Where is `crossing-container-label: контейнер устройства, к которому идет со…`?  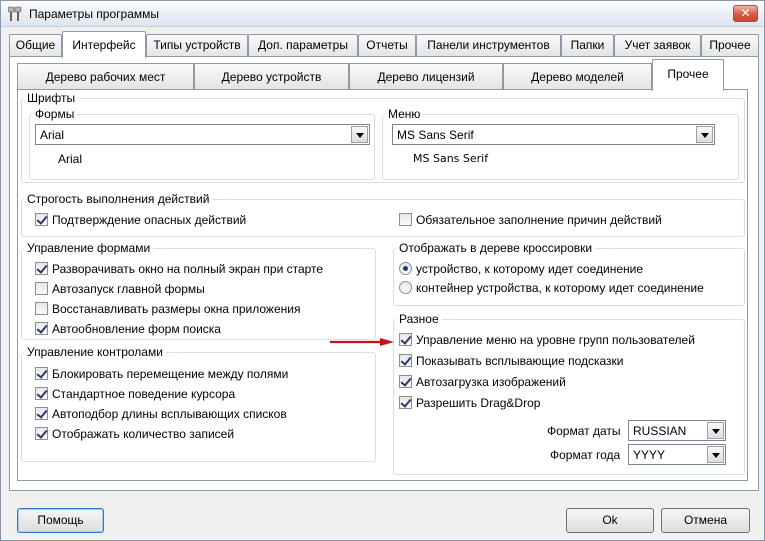 crossing-container-label: контейнер устройства, к которому идет со… is located at coordinates (560, 288).